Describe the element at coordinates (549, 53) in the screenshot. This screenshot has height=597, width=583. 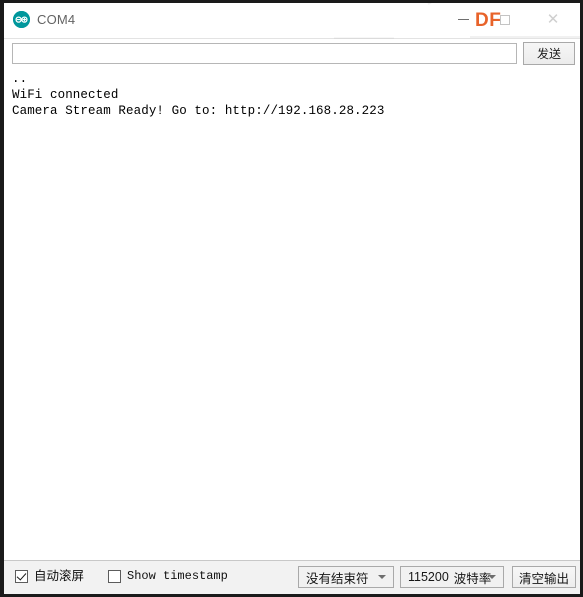
I see `send-button: 发送` at that location.